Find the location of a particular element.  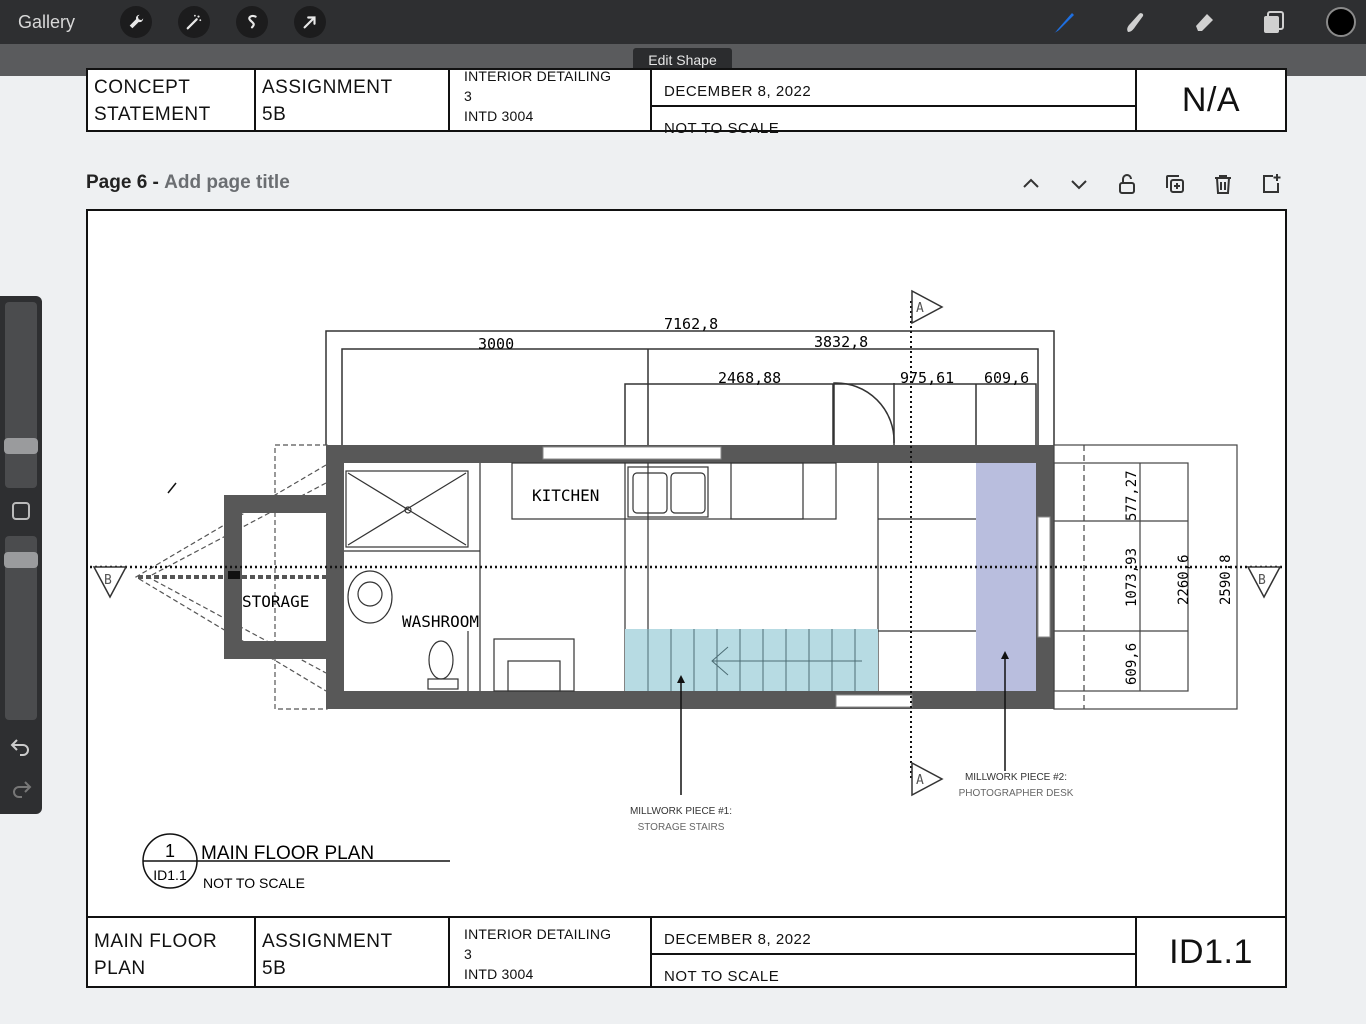

title-cell: MAIN FLOOR PLAN is located at coordinates (172, 952).